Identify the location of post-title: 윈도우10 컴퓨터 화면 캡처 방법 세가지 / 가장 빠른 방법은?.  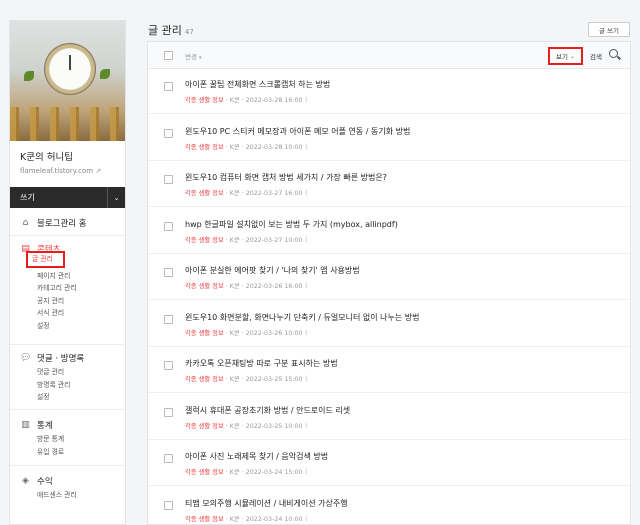
(286, 177).